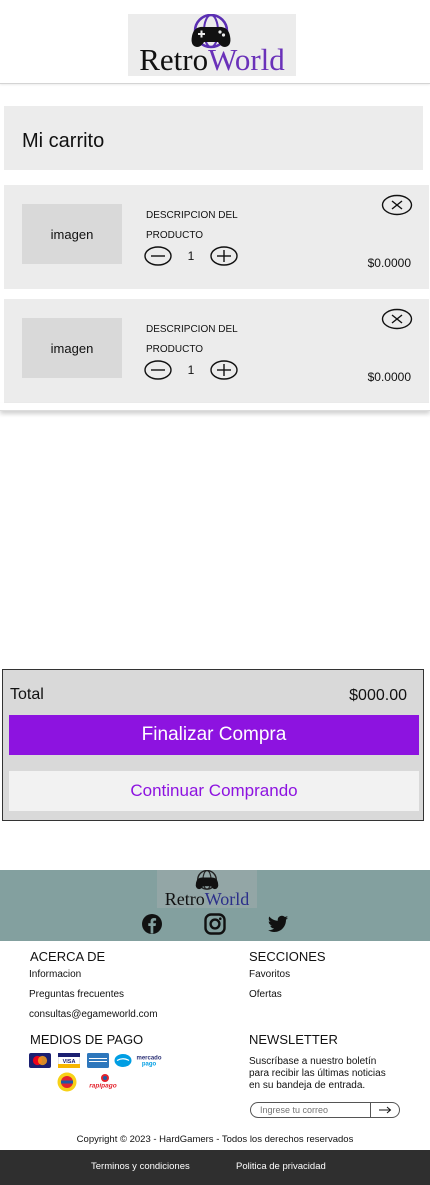 The height and width of the screenshot is (1185, 430). I want to click on page-title: Mi carrito, so click(63, 141).